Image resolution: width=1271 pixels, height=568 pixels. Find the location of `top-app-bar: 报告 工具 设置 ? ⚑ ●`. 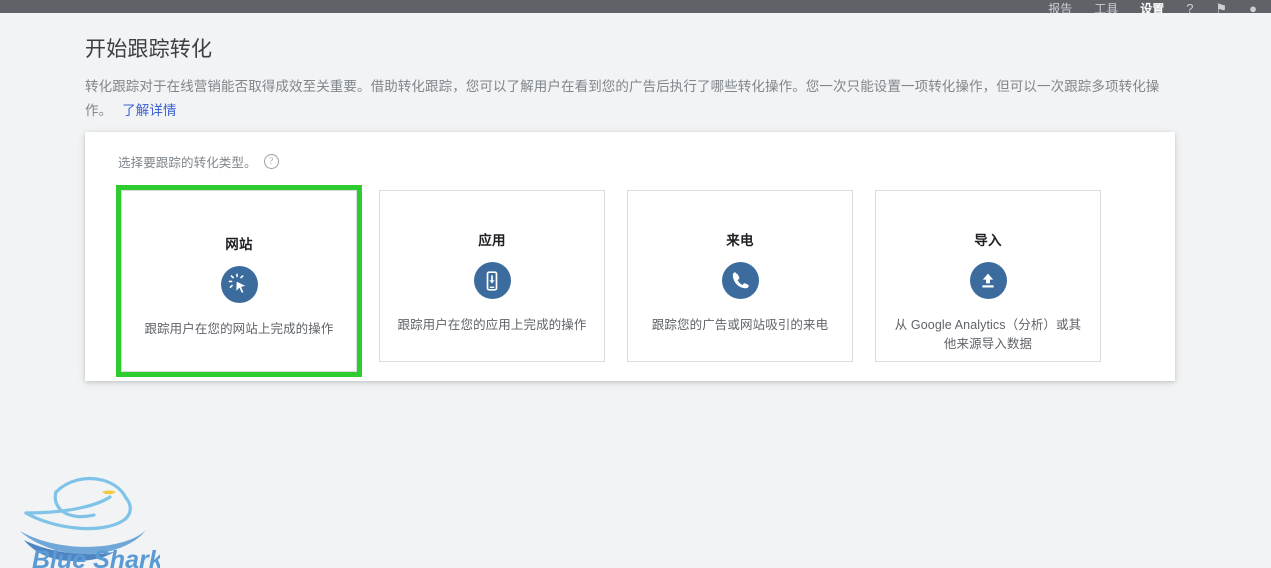

top-app-bar: 报告 工具 设置 ? ⚑ ● is located at coordinates (635, 6).